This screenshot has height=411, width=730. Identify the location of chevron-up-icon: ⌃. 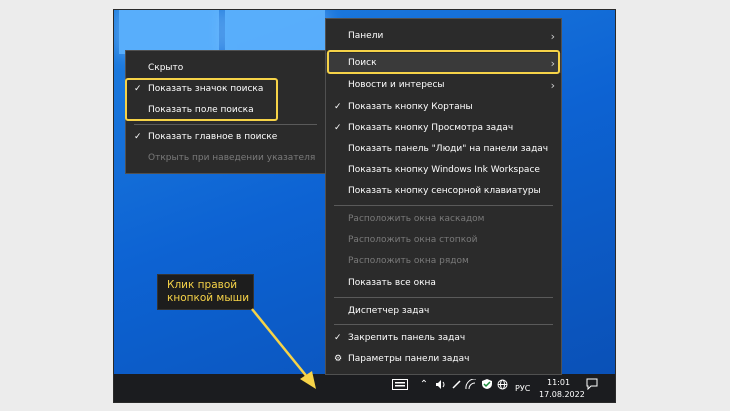
(424, 384).